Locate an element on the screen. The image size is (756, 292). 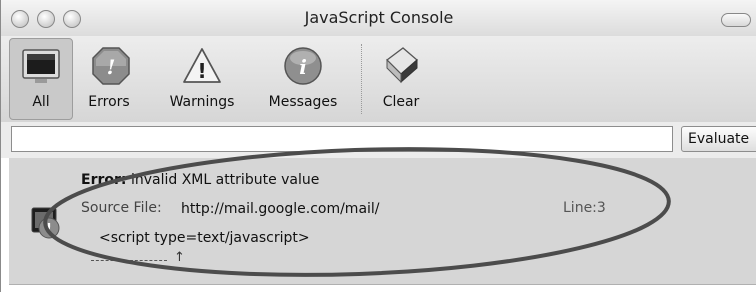
window-title: JavaScript Console is located at coordinates (379, 17).